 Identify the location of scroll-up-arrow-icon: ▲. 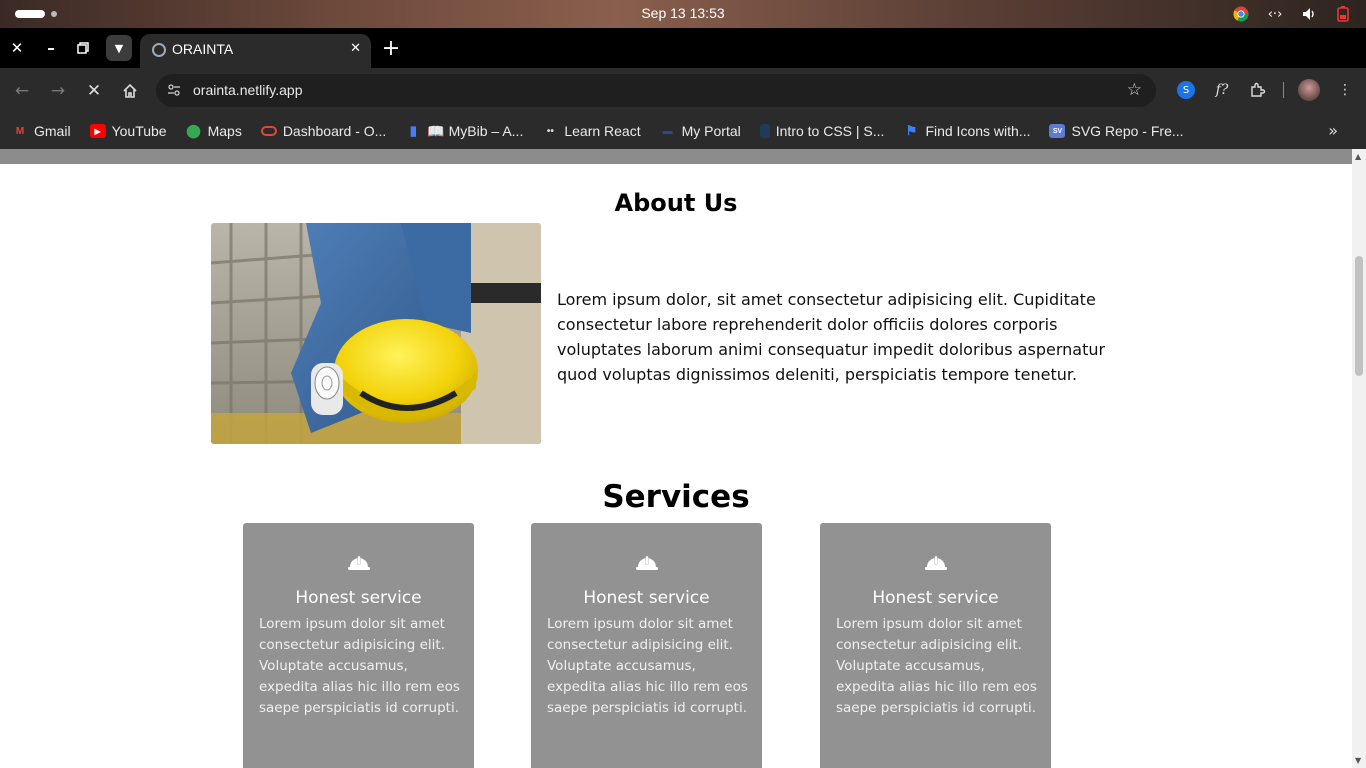
(1358, 156).